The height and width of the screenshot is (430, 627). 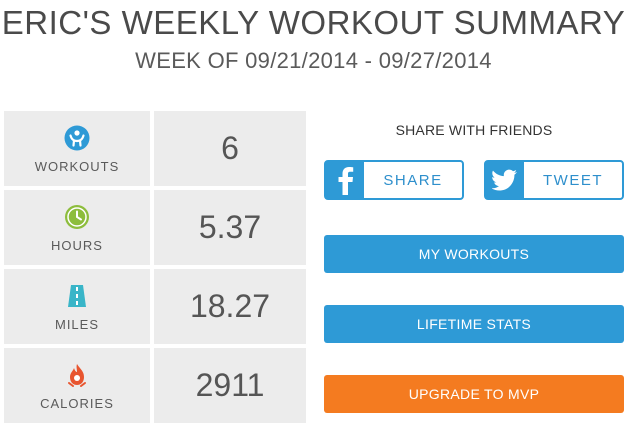 I want to click on twitter-icon, so click(x=504, y=180).